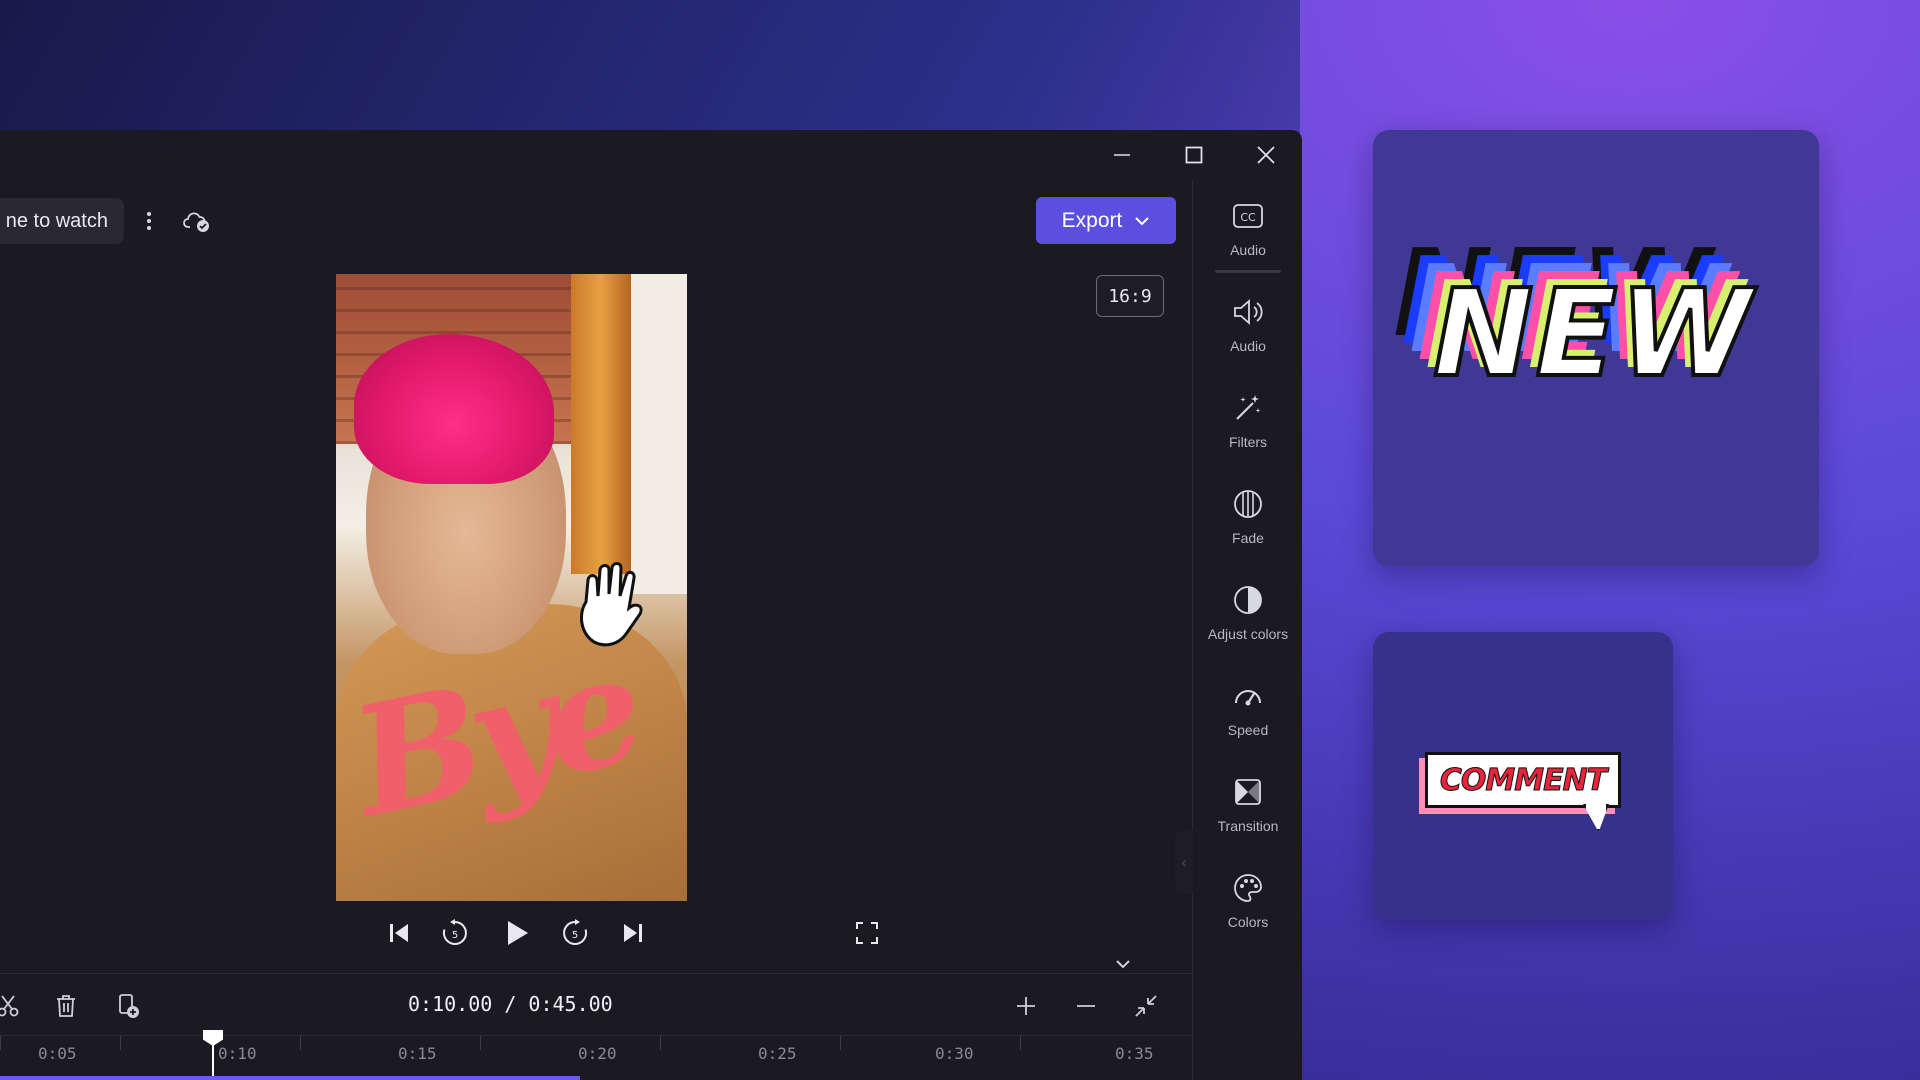  What do you see at coordinates (66, 1006) in the screenshot?
I see `delete-icon` at bounding box center [66, 1006].